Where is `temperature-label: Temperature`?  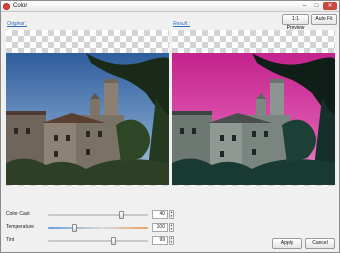
temperature-label: Temperature is located at coordinates (20, 227).